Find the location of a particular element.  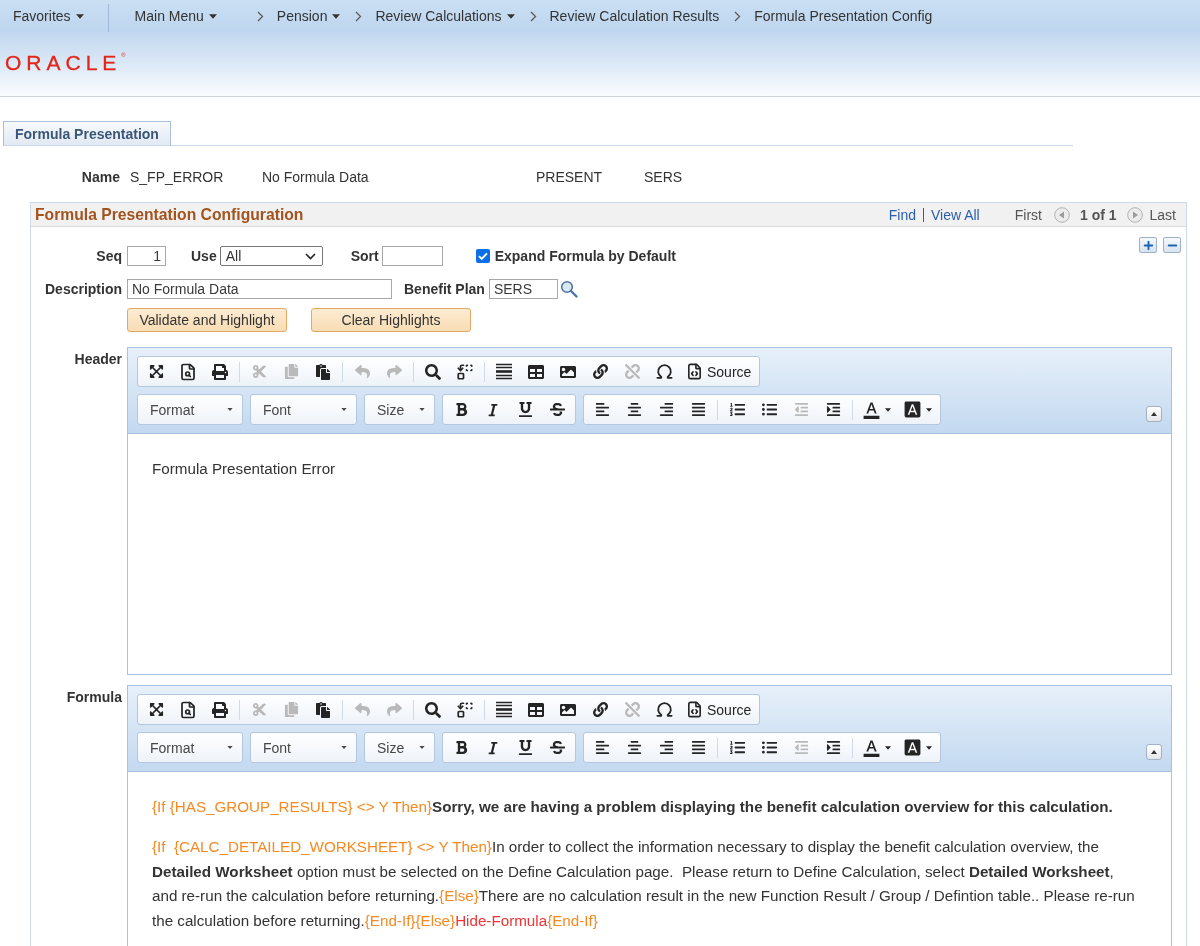

action-button: Validate and Highlight is located at coordinates (207, 320).